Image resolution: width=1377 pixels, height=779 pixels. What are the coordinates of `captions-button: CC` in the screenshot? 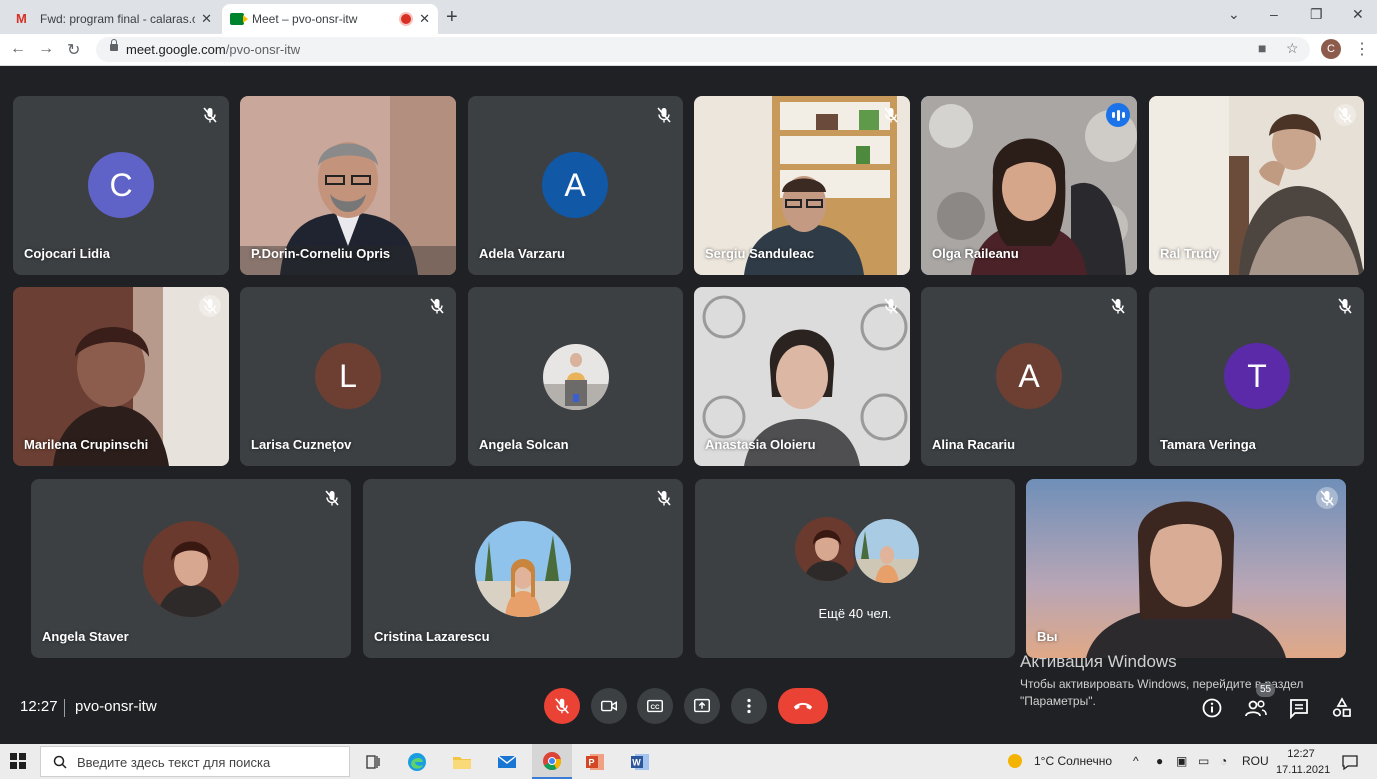 It's located at (655, 706).